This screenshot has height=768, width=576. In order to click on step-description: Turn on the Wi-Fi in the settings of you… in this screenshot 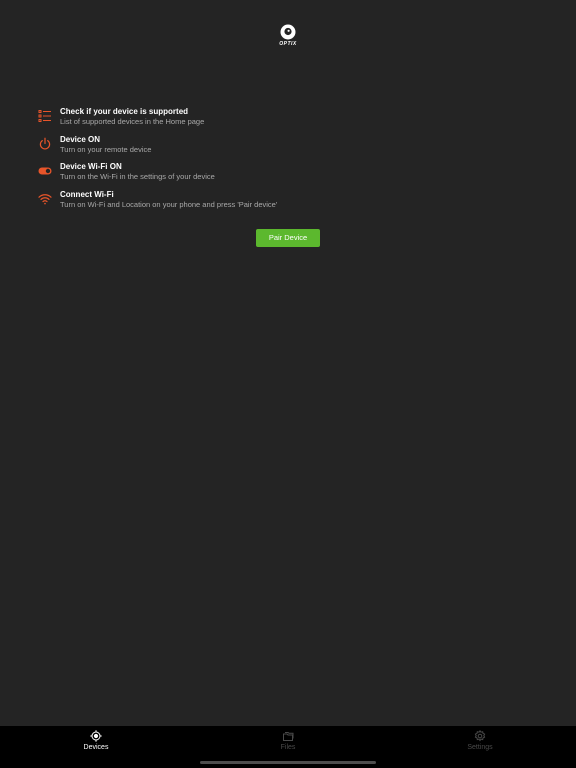, I will do `click(137, 176)`.